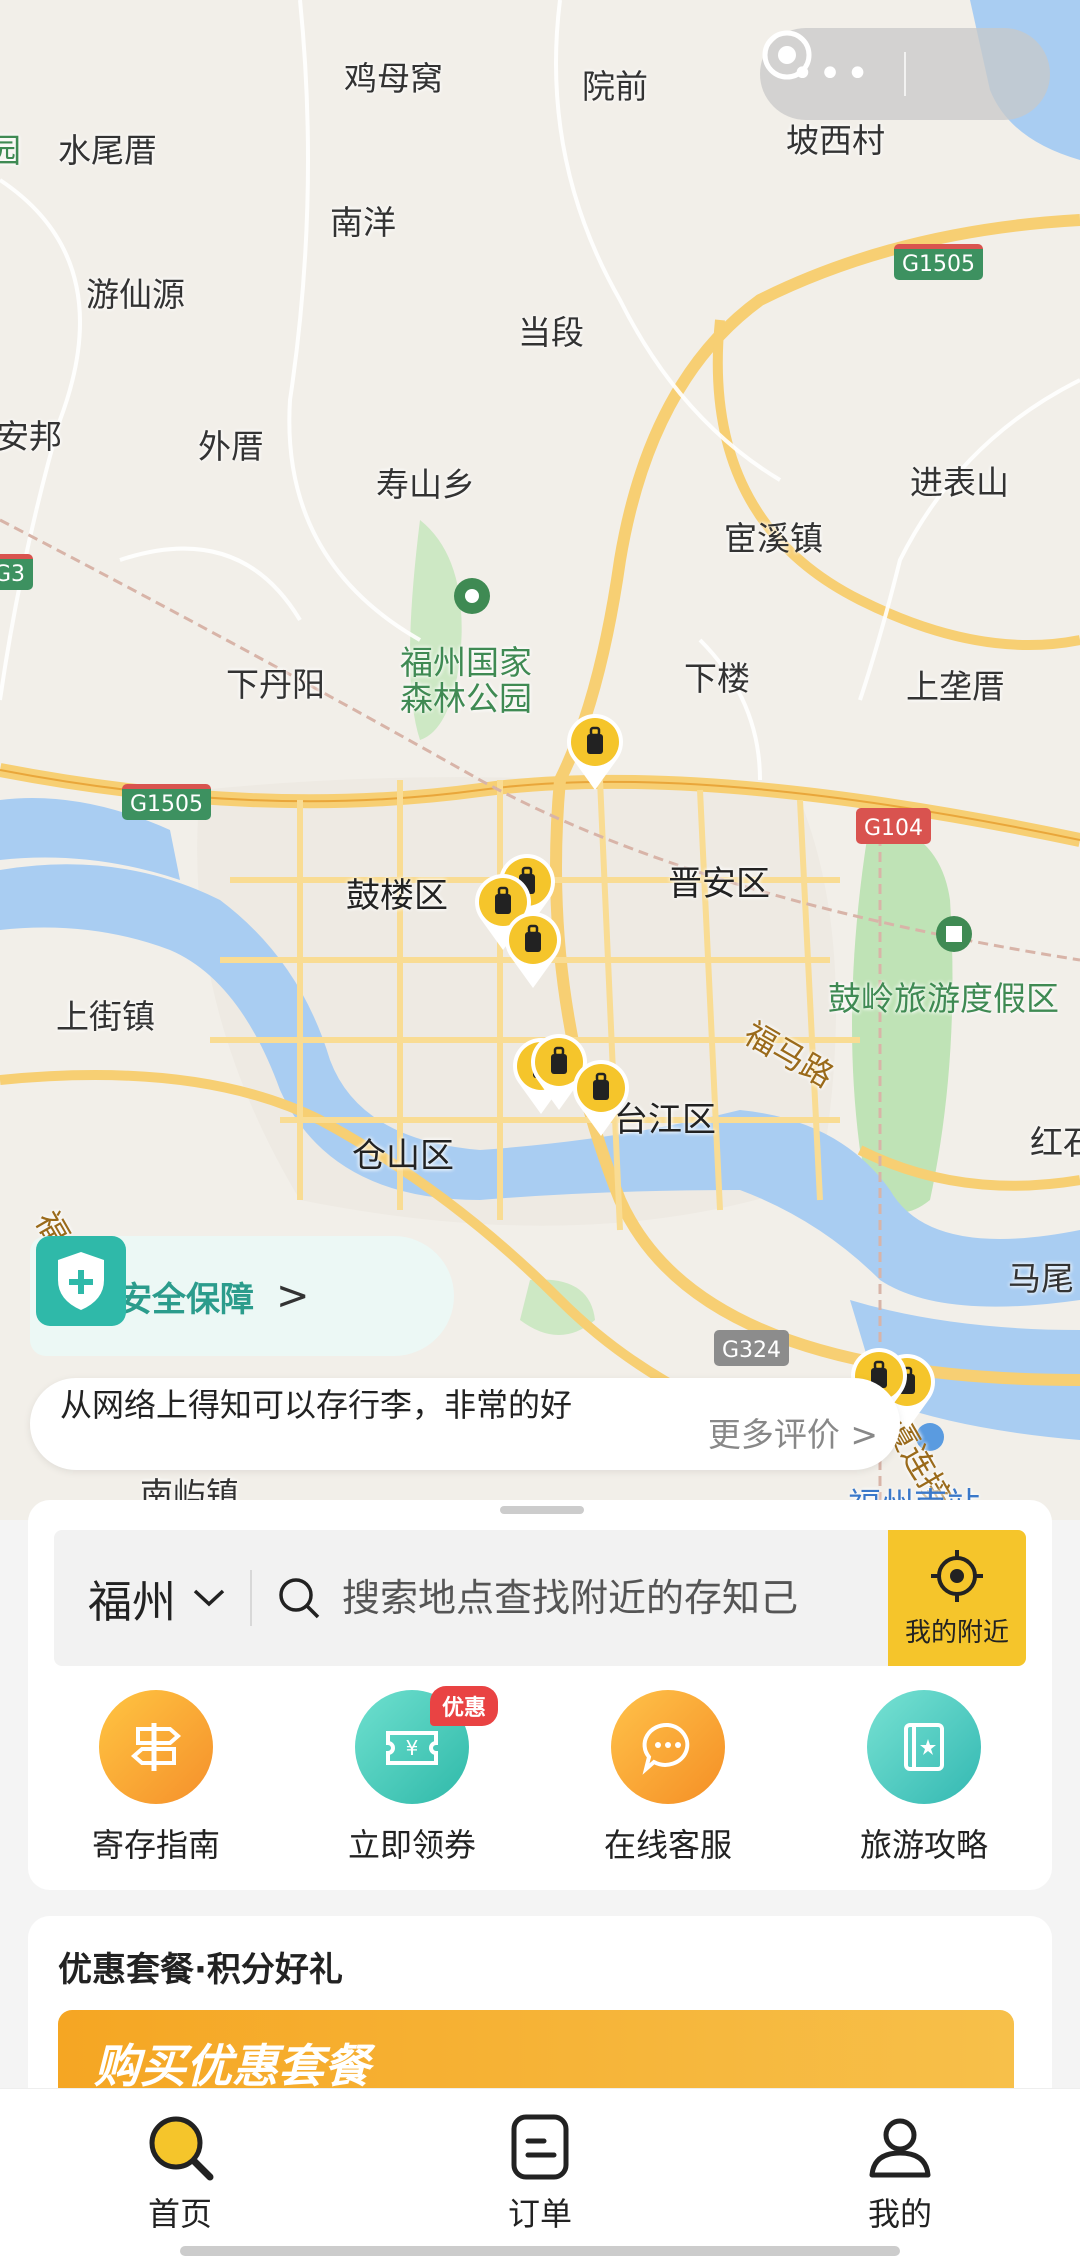 The image size is (1080, 2256). I want to click on city-name: 福州, so click(132, 1602).